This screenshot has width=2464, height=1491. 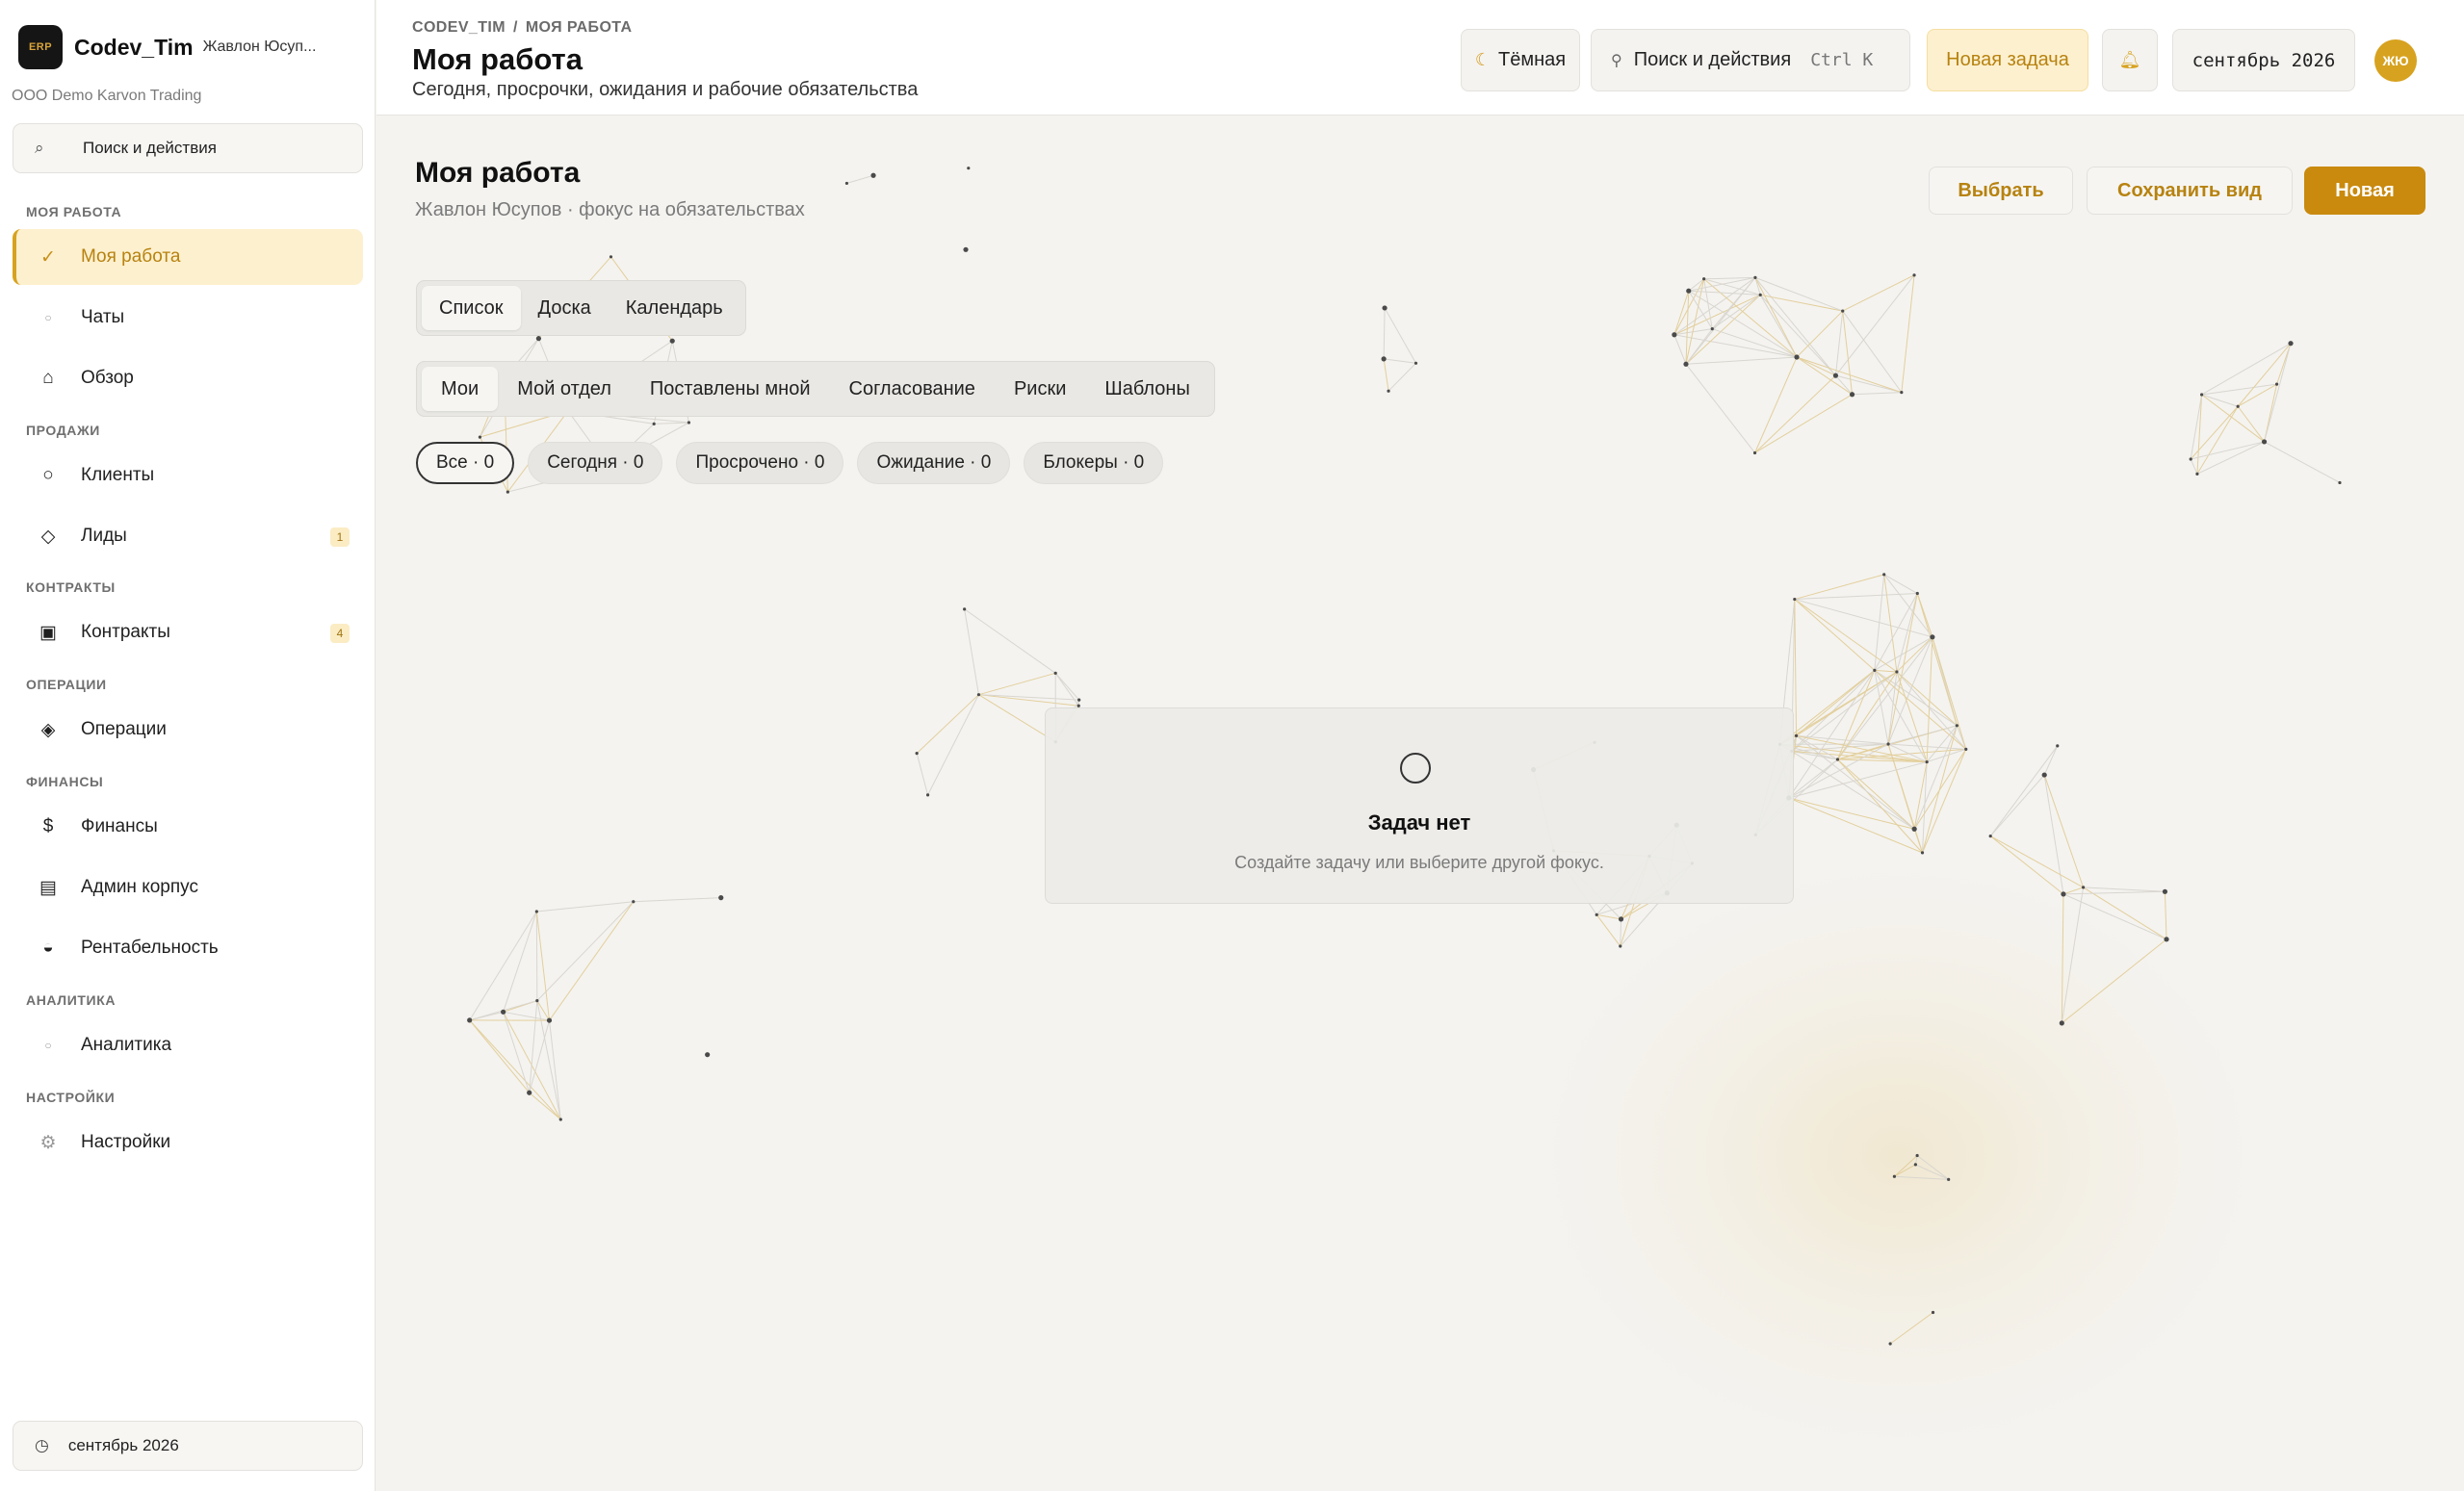 I want to click on moon-icon: ☾, so click(x=1482, y=59).